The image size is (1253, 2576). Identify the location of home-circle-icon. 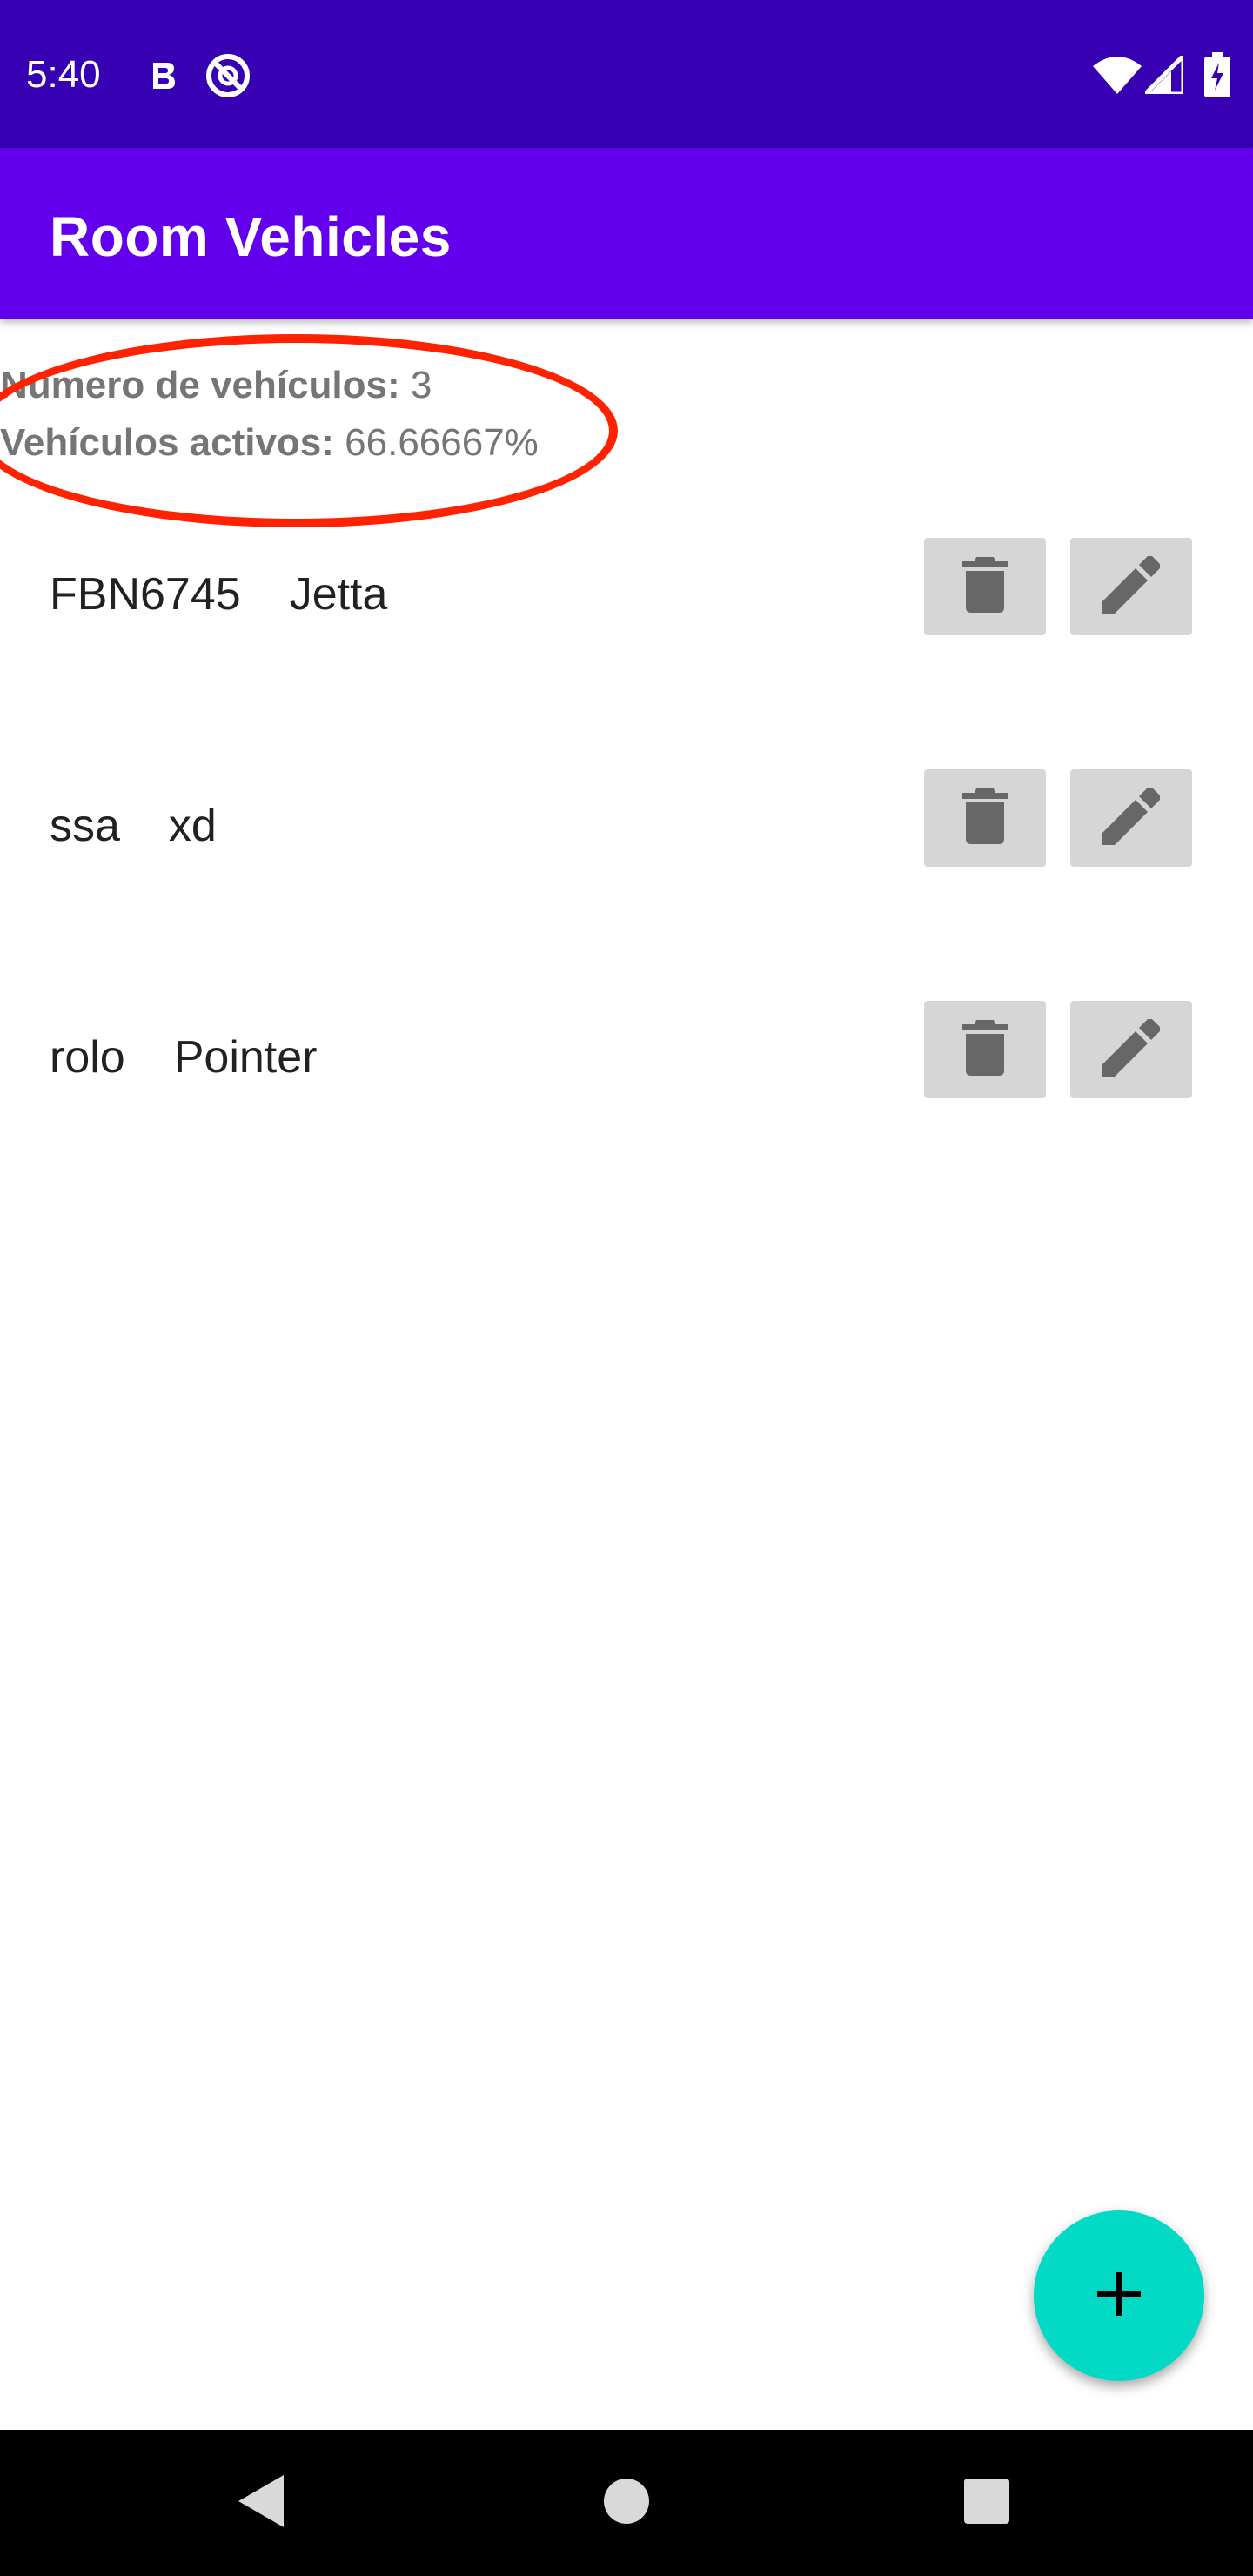
(626, 2503).